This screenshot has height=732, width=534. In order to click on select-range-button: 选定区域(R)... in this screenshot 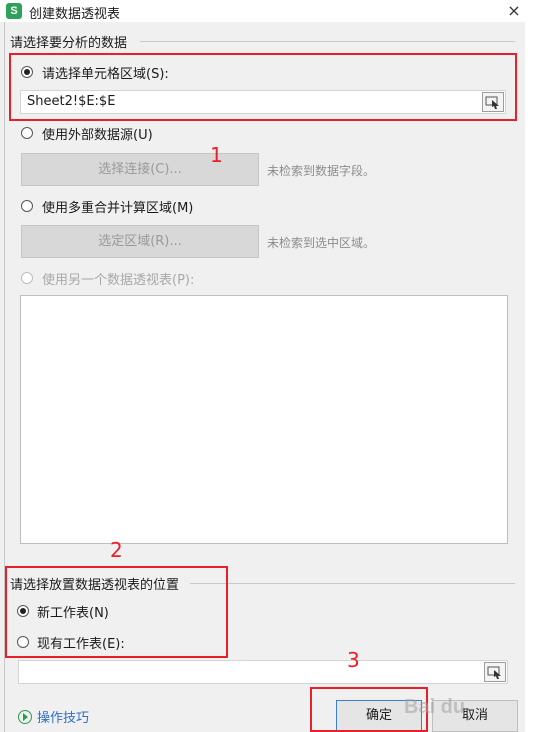, I will do `click(140, 241)`.